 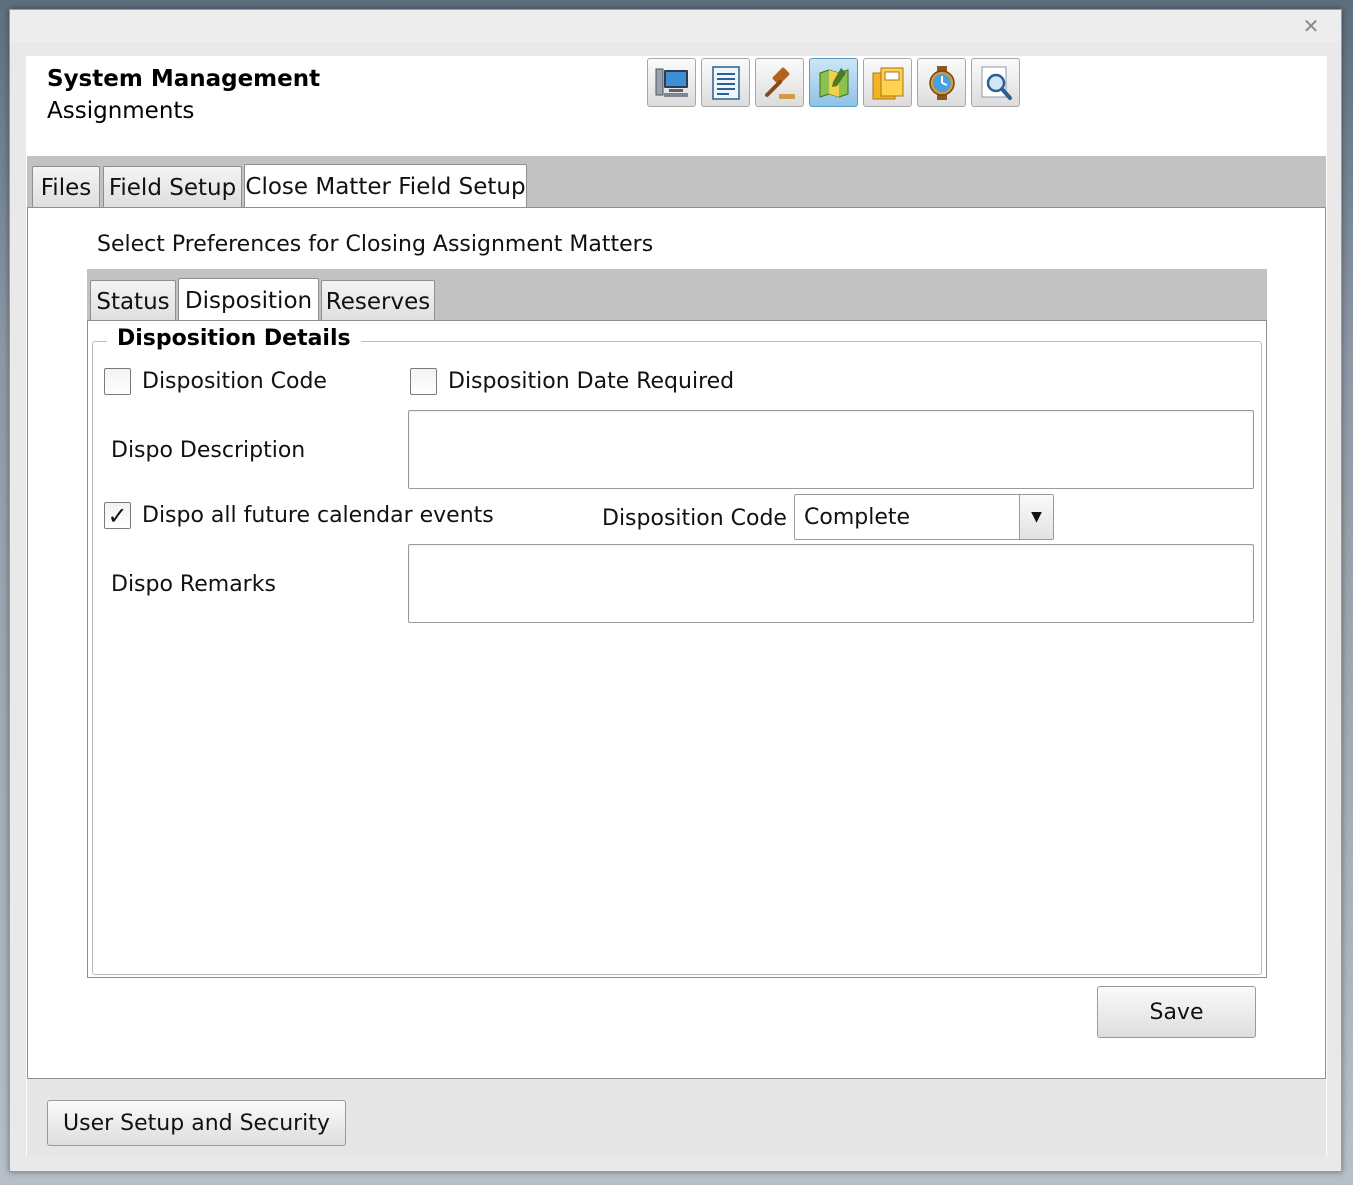 What do you see at coordinates (318, 515) in the screenshot?
I see `dispo-future-events-label: Dispo all future calendar events` at bounding box center [318, 515].